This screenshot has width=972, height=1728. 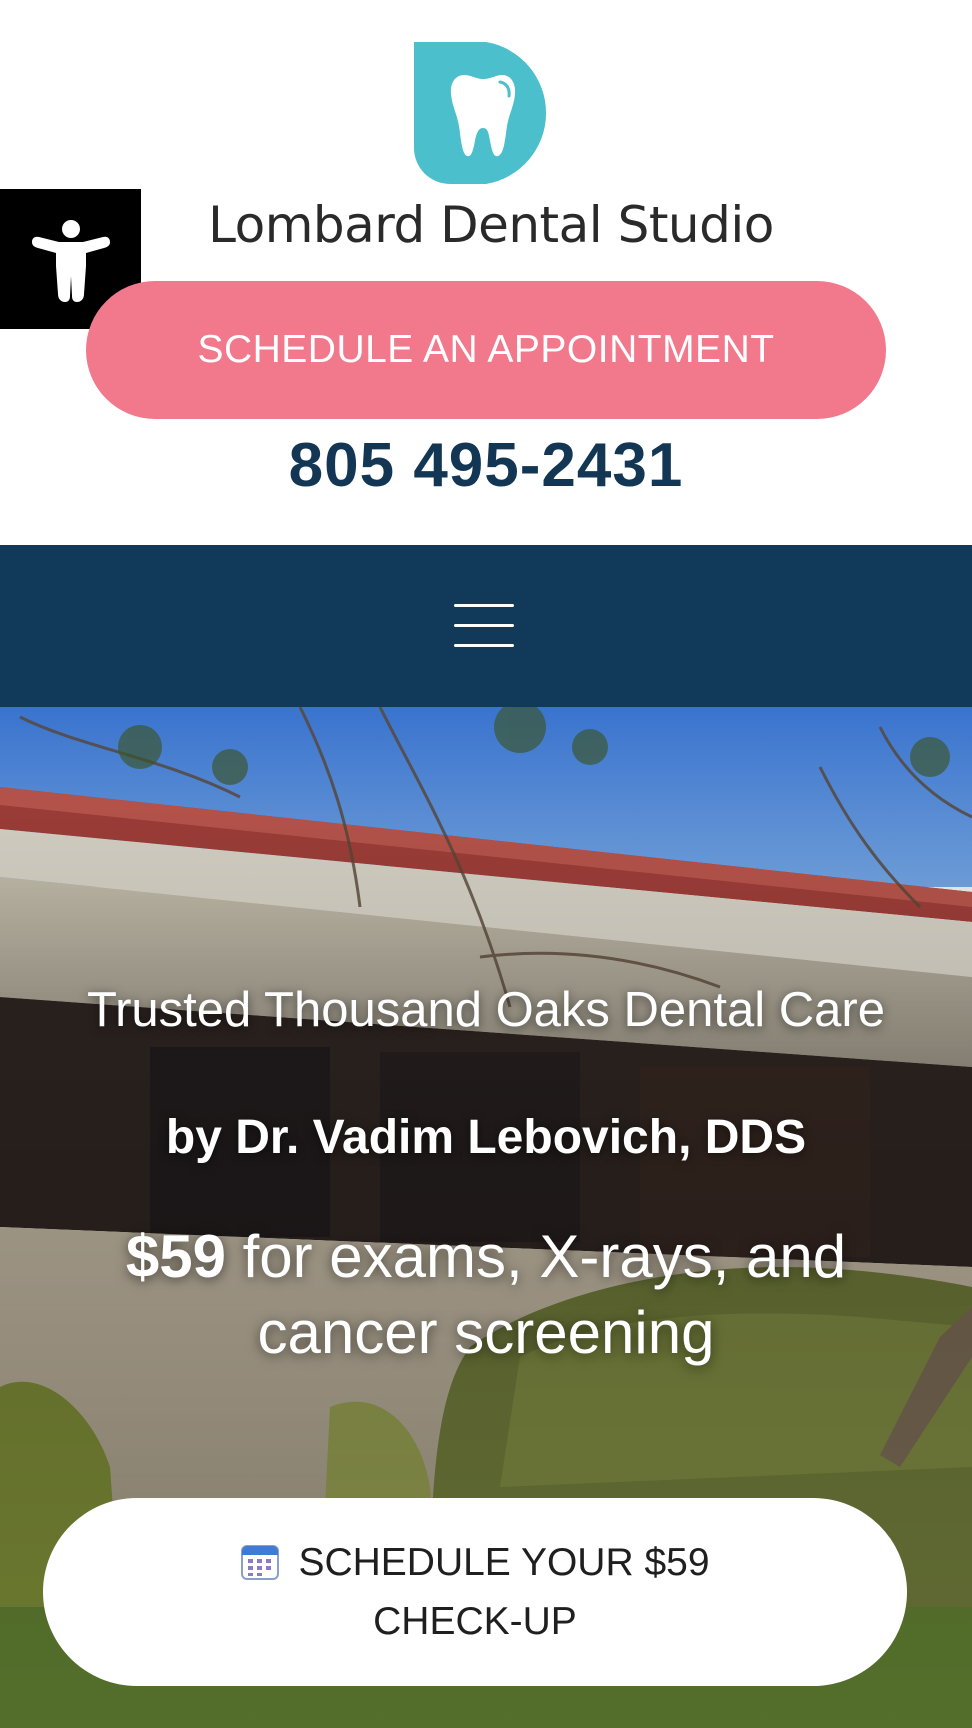 I want to click on hamburger-menu-icon, so click(x=484, y=626).